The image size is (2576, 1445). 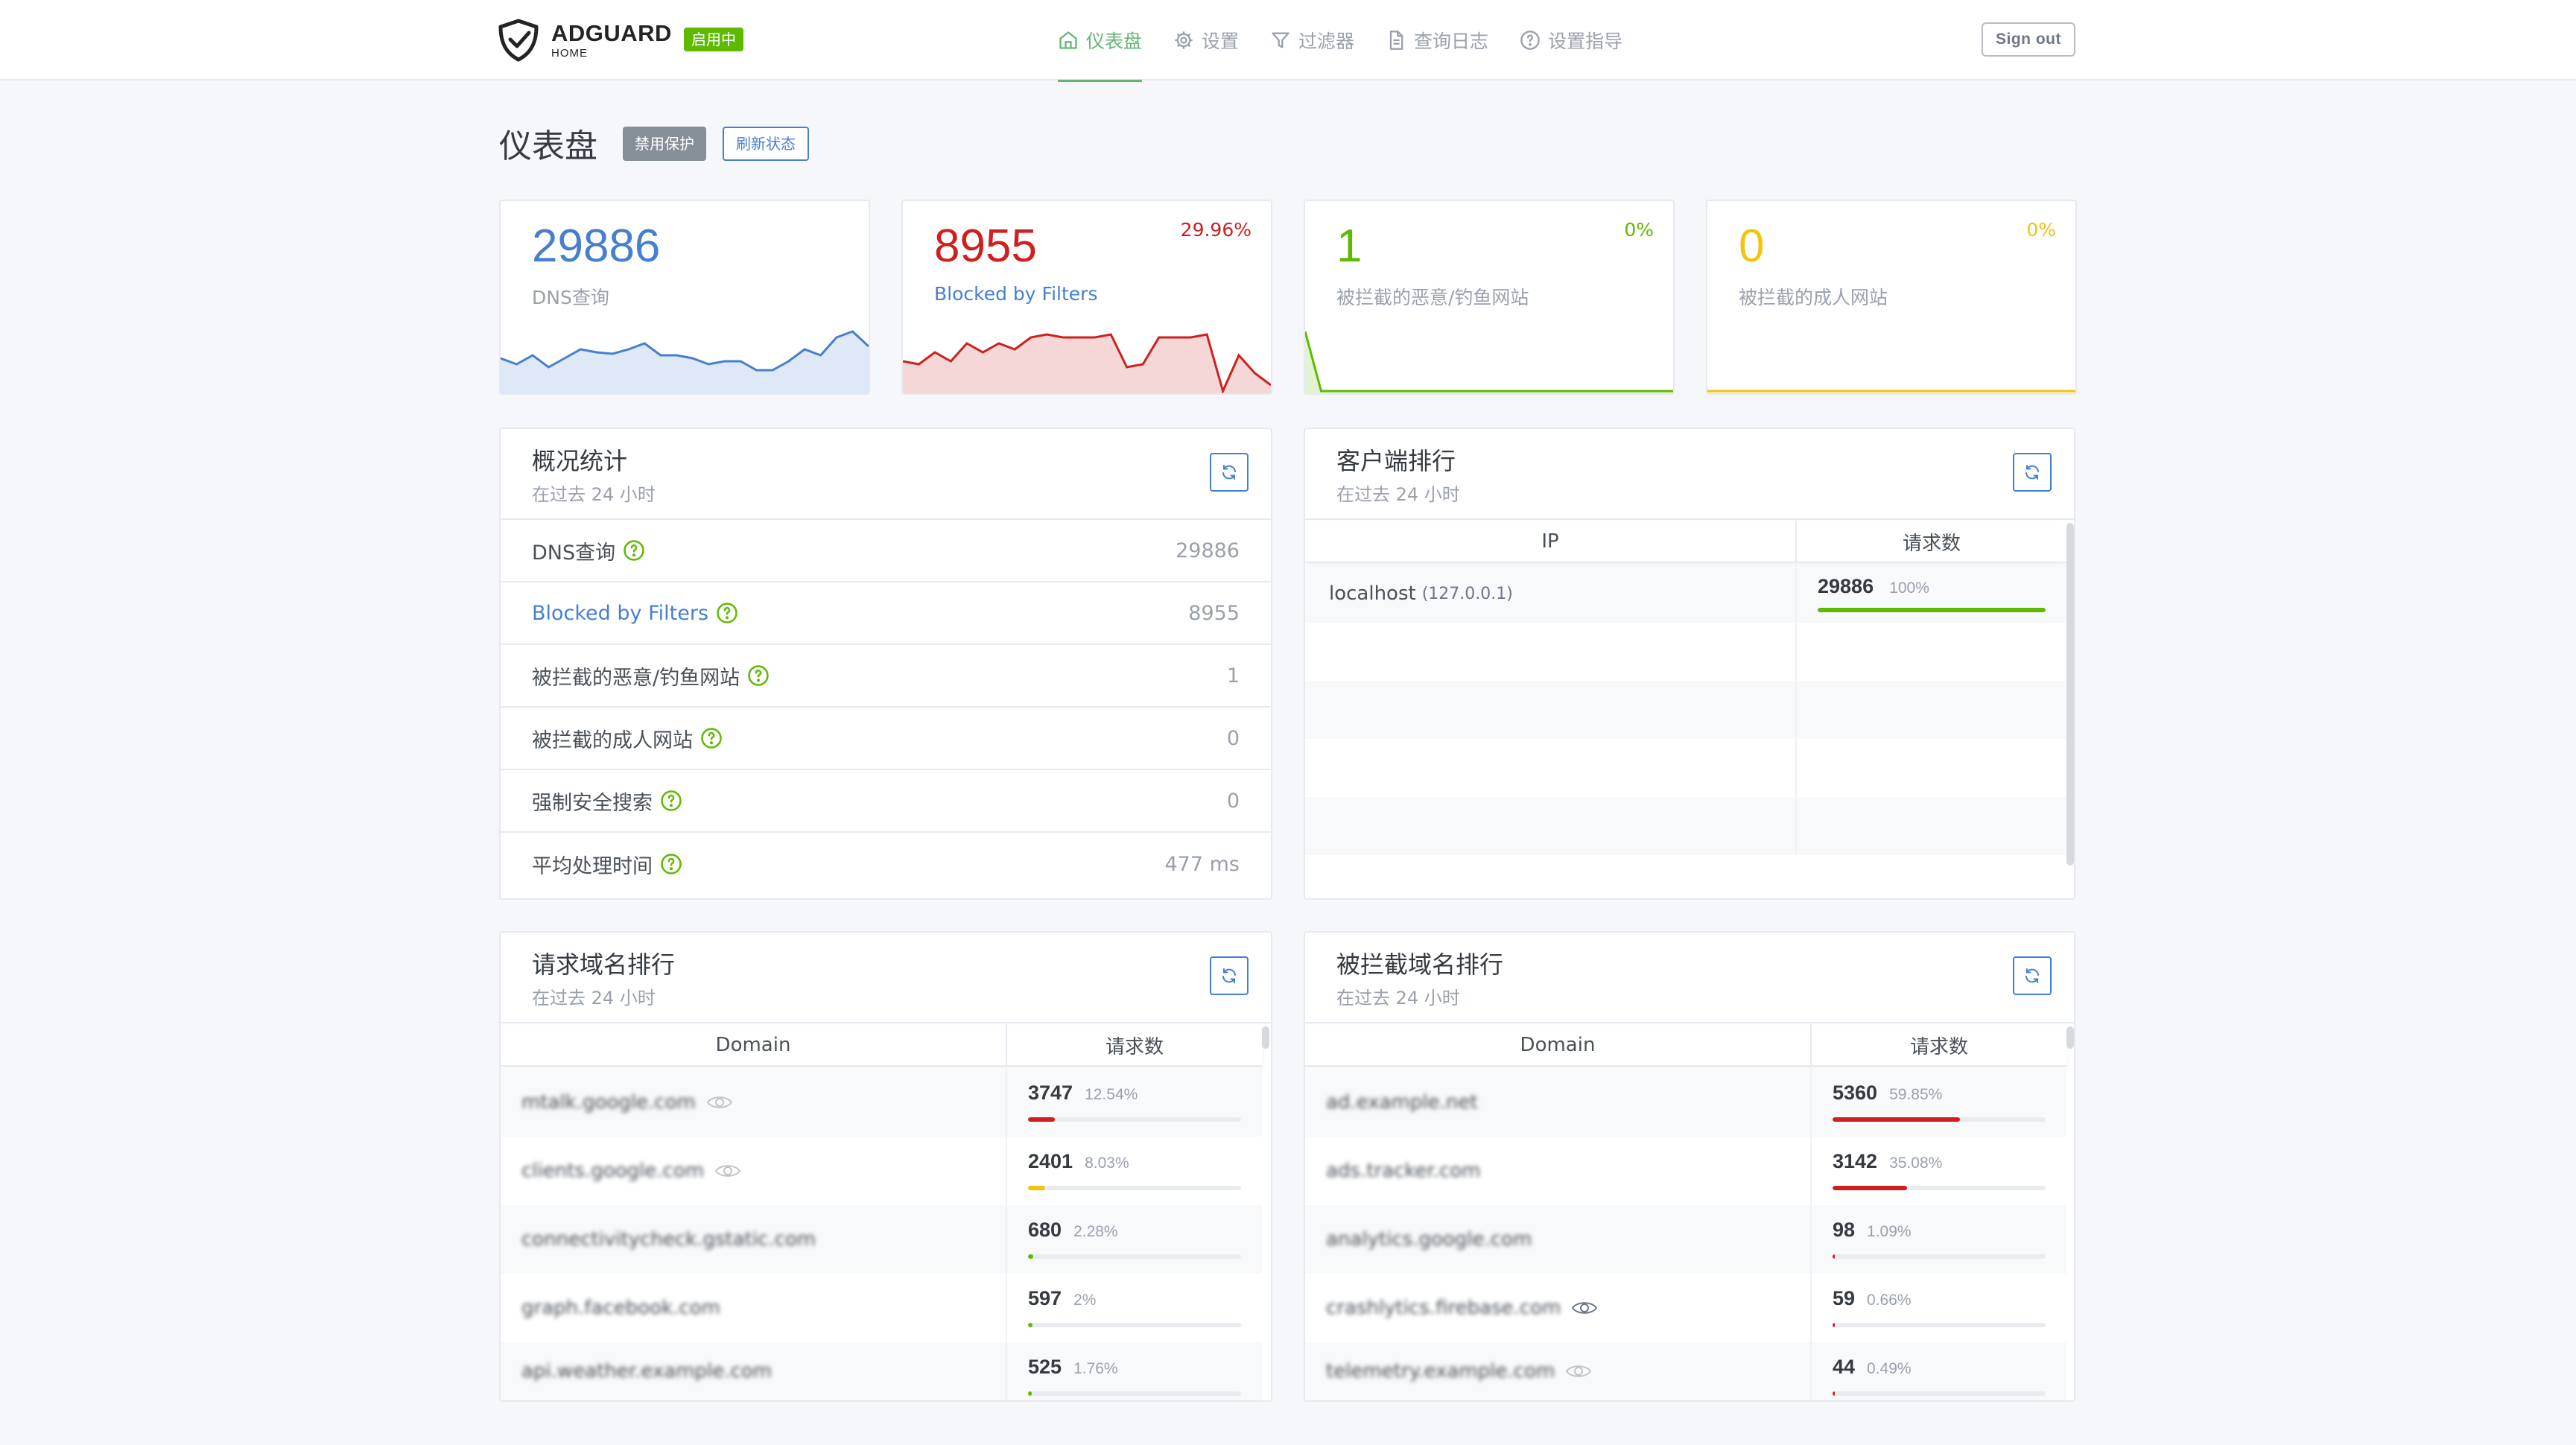 I want to click on nav-dashboard-label: 仪表盘, so click(x=1114, y=41).